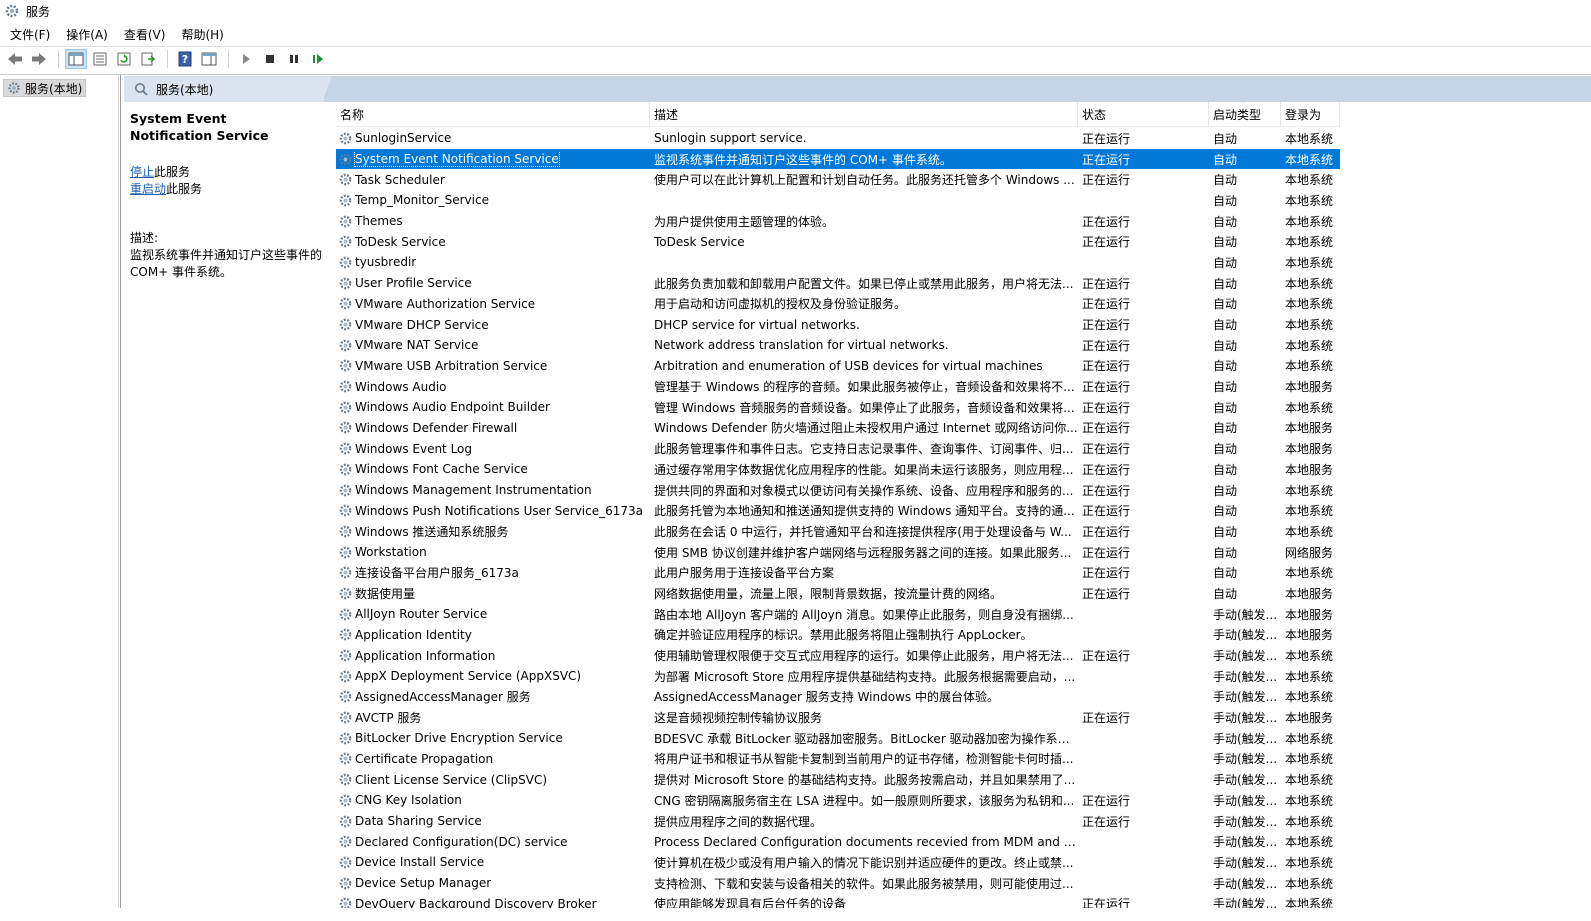 The height and width of the screenshot is (921, 1591). What do you see at coordinates (142, 172) in the screenshot?
I see `stop-service-link: 停止` at bounding box center [142, 172].